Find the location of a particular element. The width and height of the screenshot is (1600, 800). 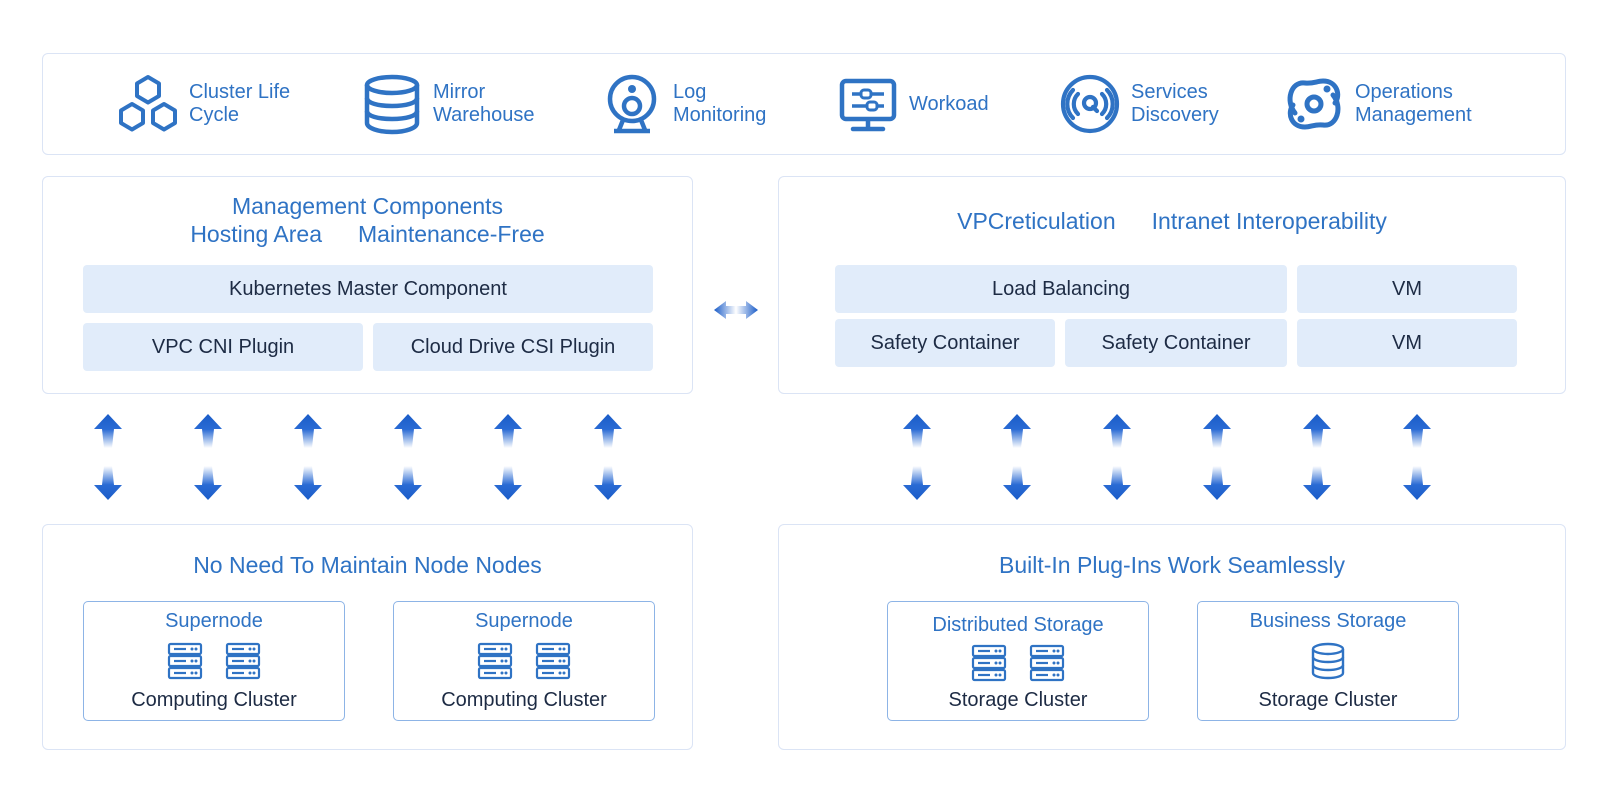

vpc-reticulation-label: VPCreticulation is located at coordinates (1036, 221).